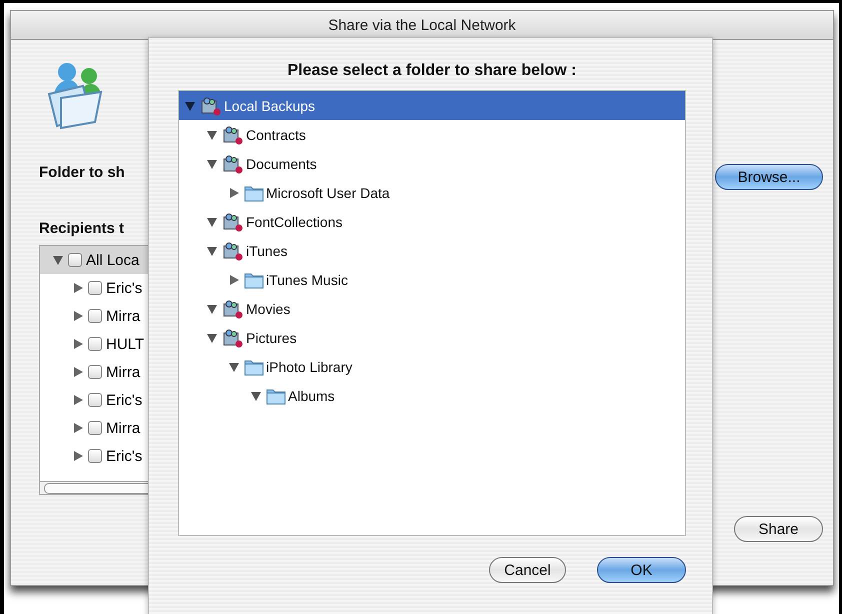 Image resolution: width=842 pixels, height=614 pixels. What do you see at coordinates (641, 570) in the screenshot?
I see `ok-button: OK` at bounding box center [641, 570].